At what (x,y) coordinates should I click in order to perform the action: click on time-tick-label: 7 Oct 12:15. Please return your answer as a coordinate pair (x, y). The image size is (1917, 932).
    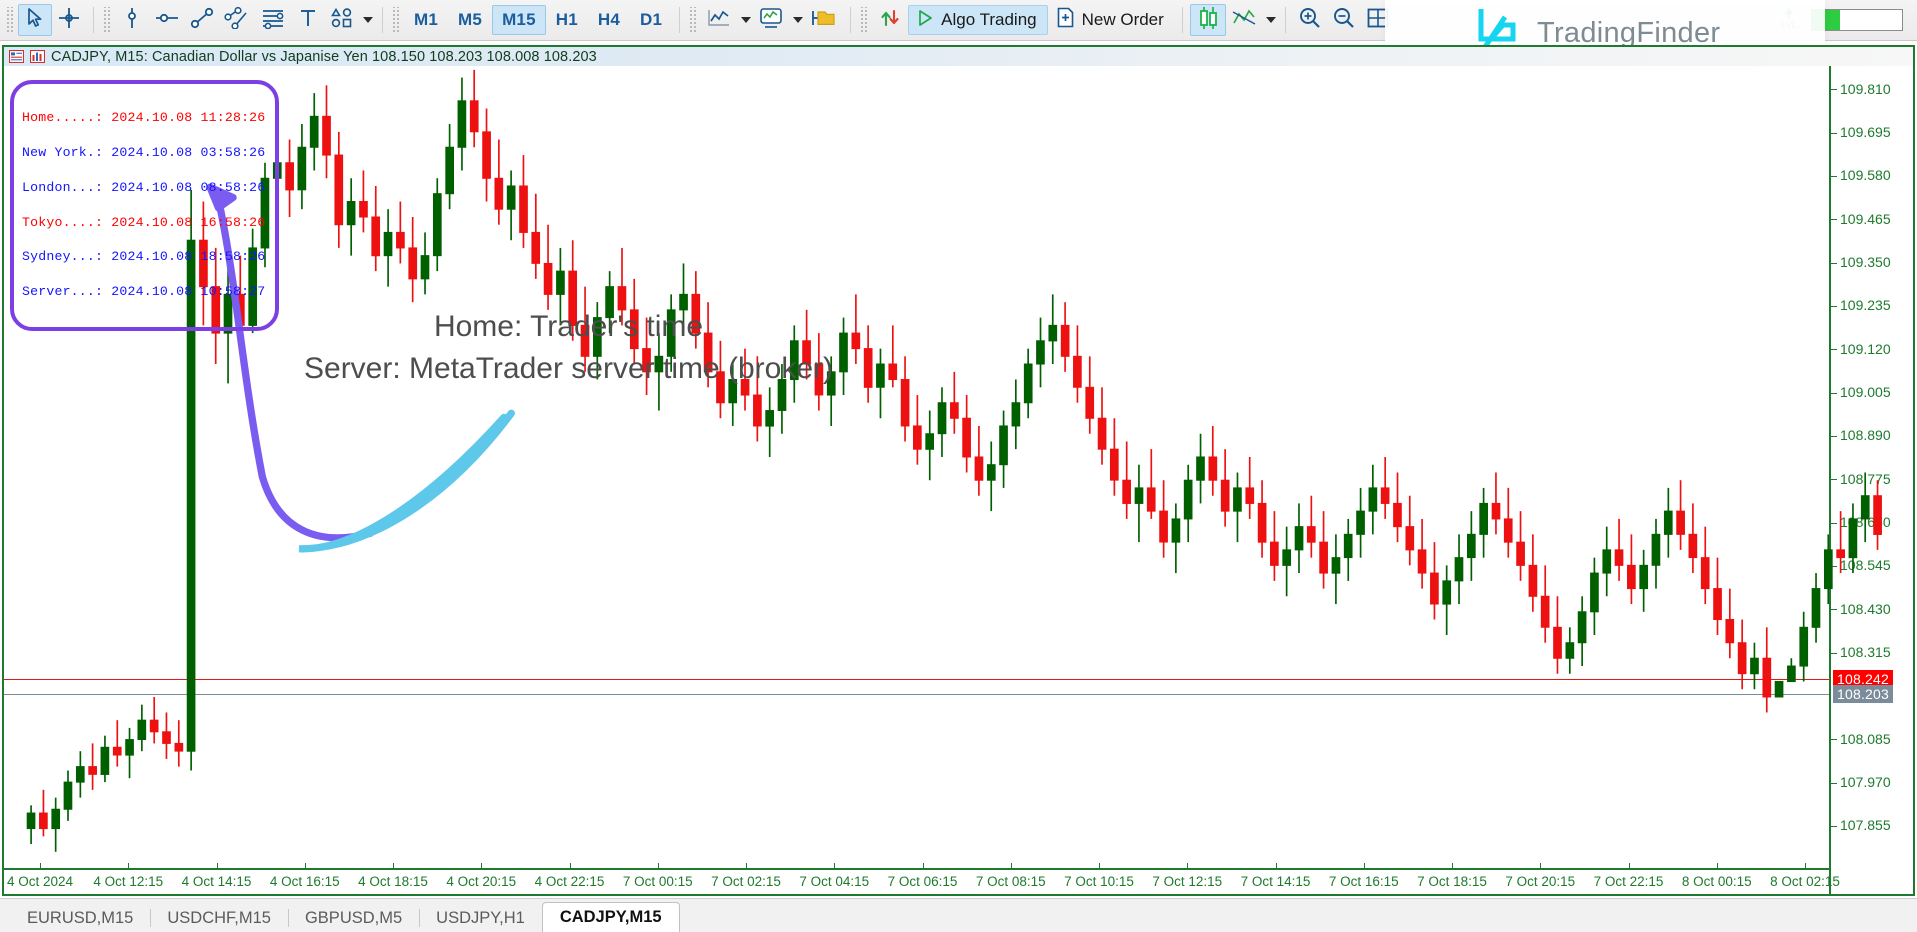
    Looking at the image, I should click on (1187, 881).